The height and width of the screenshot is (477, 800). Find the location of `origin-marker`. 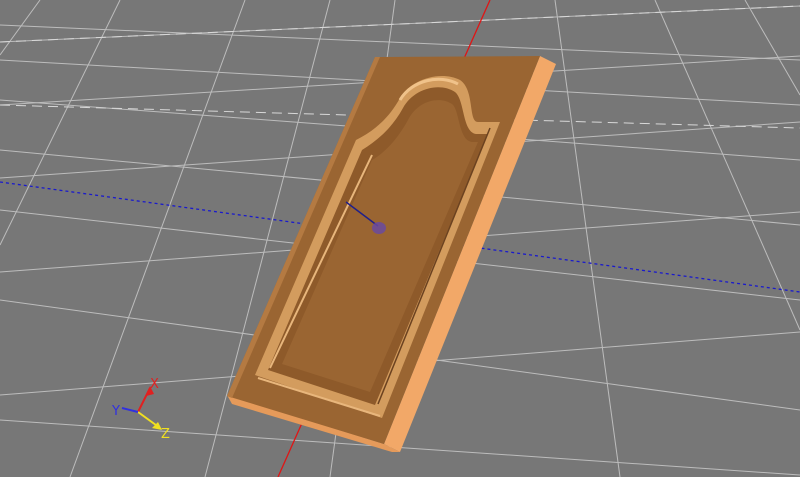

origin-marker is located at coordinates (379, 228).